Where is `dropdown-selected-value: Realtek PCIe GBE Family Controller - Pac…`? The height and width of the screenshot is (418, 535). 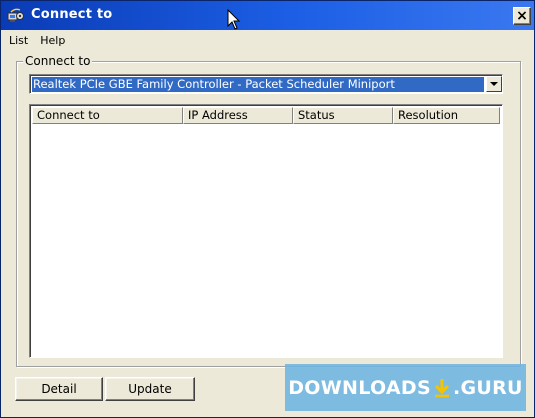
dropdown-selected-value: Realtek PCIe GBE Family Controller - Pac… is located at coordinates (258, 84).